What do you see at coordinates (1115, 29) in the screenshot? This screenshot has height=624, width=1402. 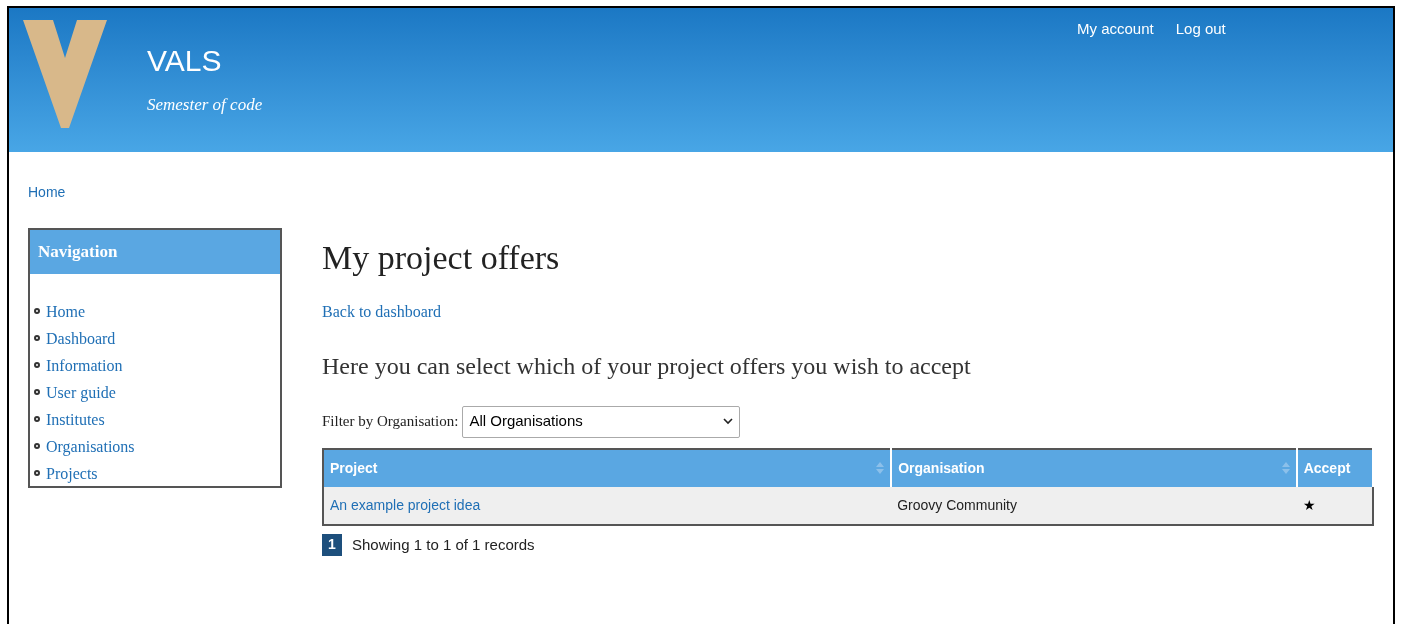 I see `header-link: My account` at bounding box center [1115, 29].